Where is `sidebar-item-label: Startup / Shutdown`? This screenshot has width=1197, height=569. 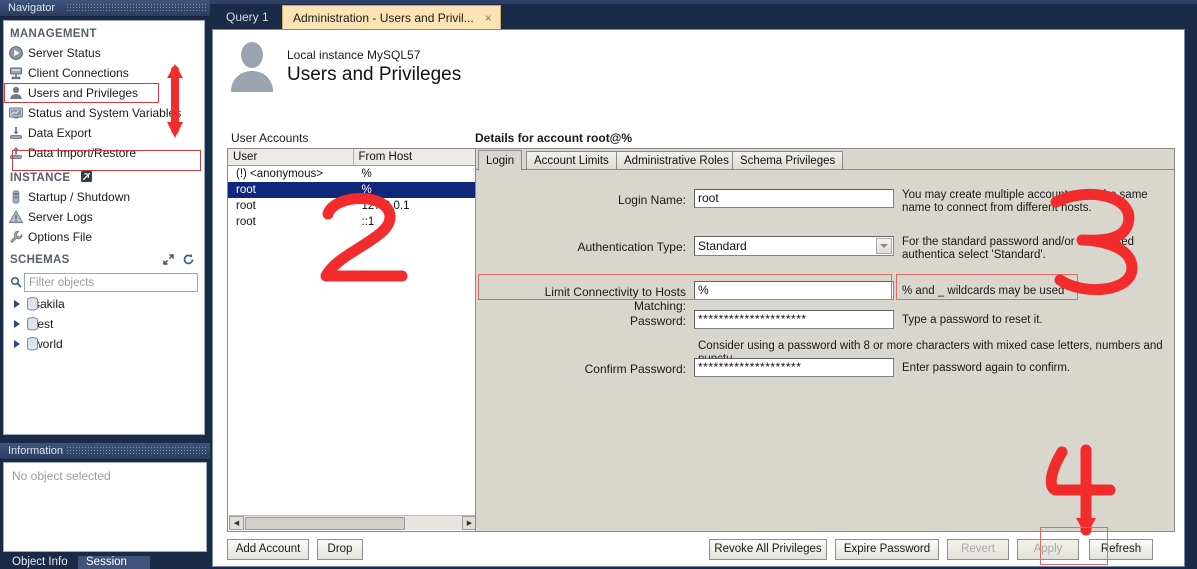
sidebar-item-label: Startup / Shutdown is located at coordinates (79, 197).